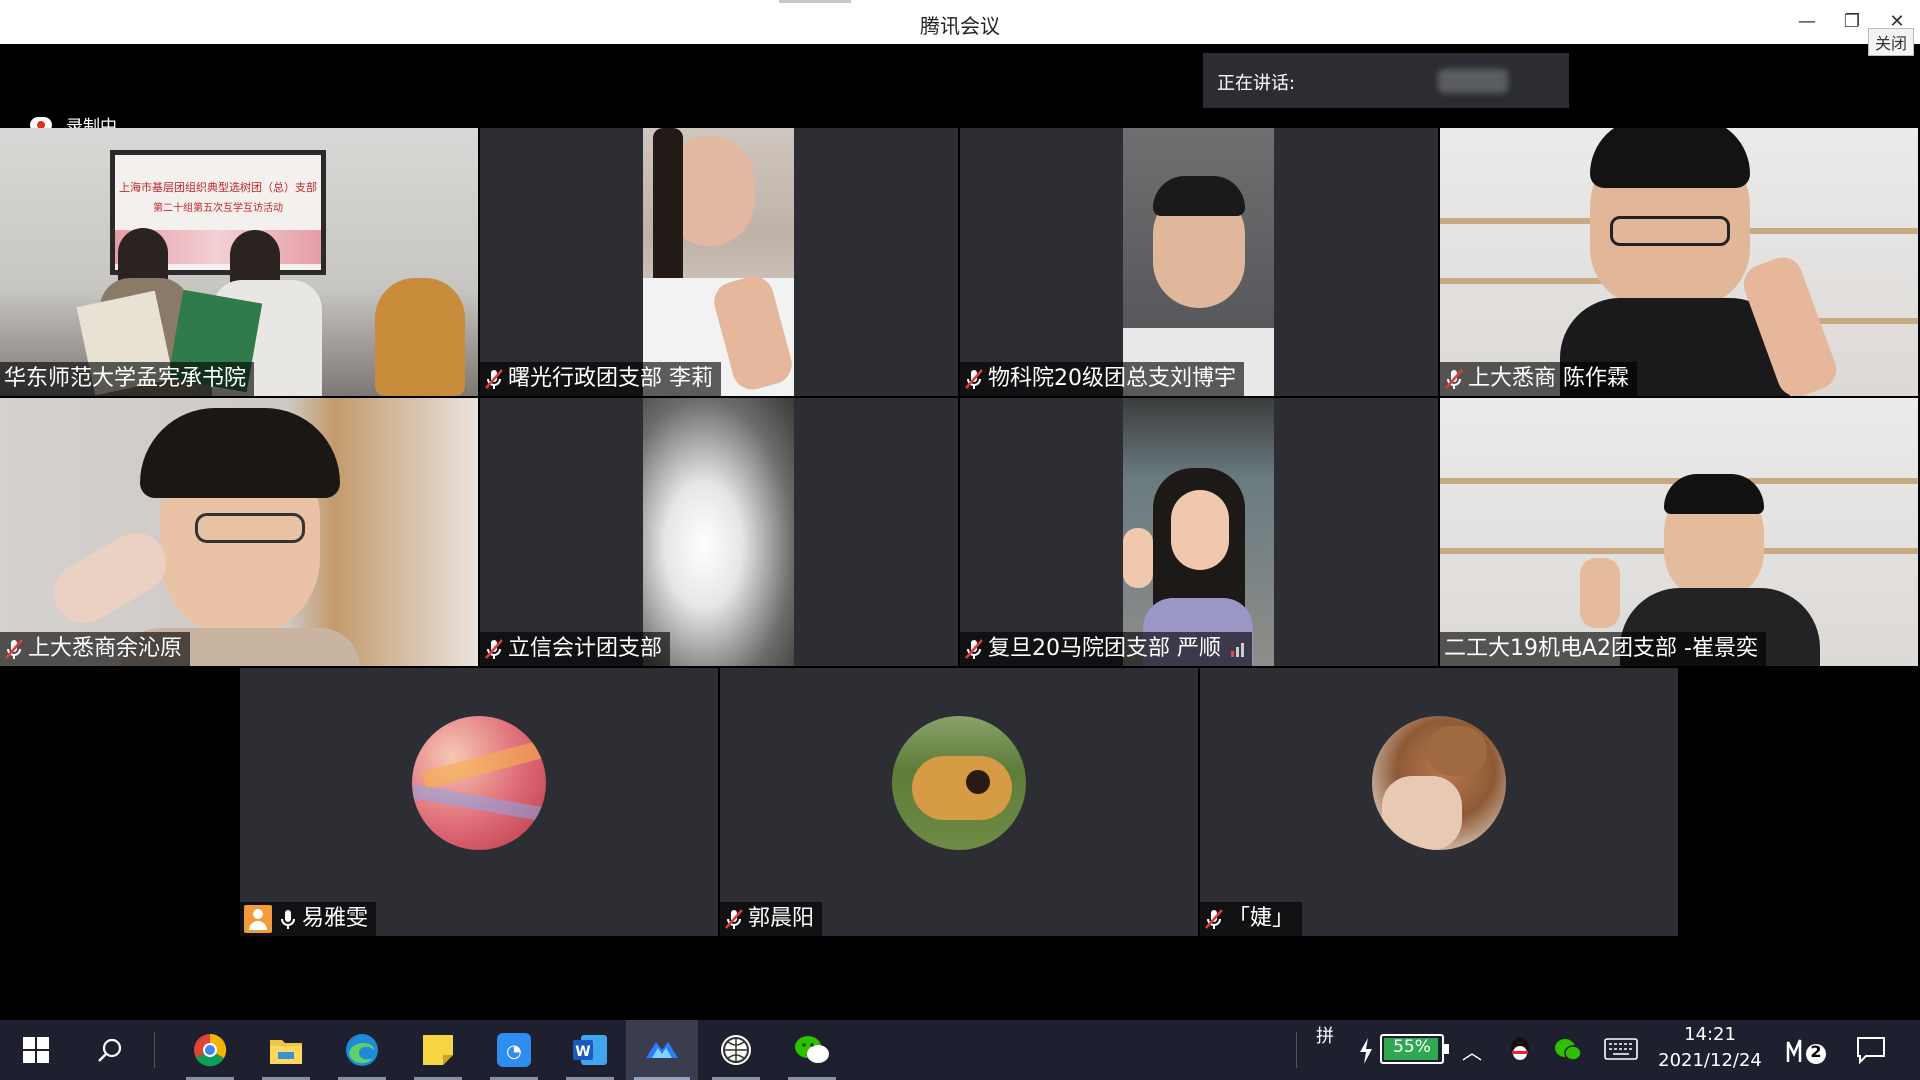 The image size is (1920, 1080). Describe the element at coordinates (662, 1050) in the screenshot. I see `tencent-meeting-icon` at that location.